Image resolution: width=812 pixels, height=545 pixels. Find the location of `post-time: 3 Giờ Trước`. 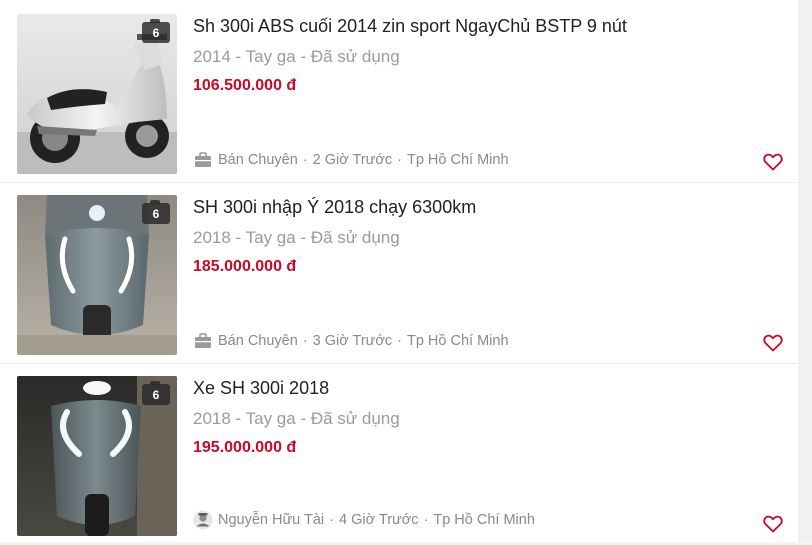

post-time: 3 Giờ Trước is located at coordinates (352, 341).